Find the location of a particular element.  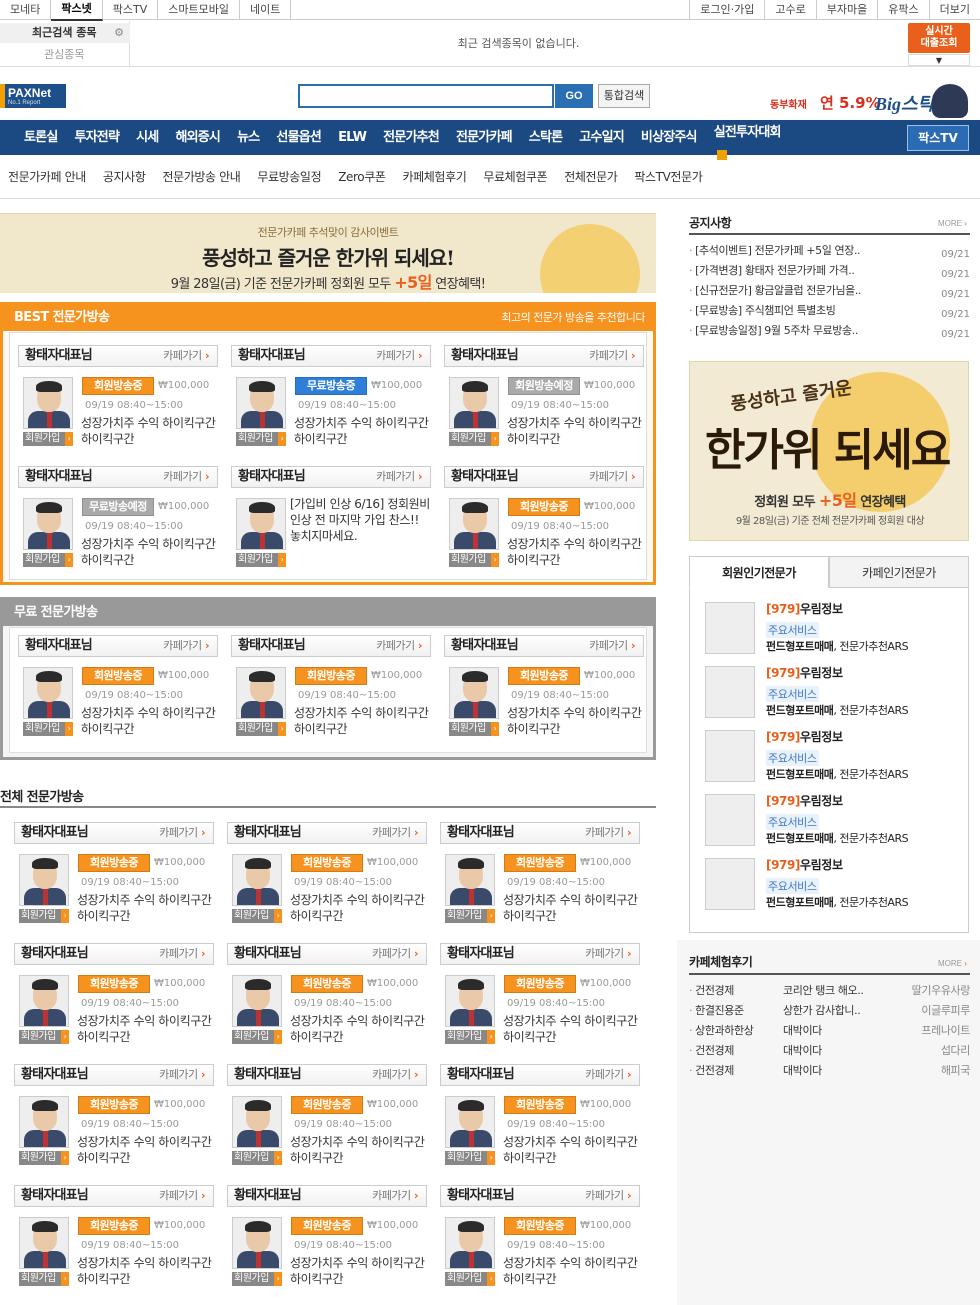

sub-nav-item: 무료방송일정 is located at coordinates (289, 177).